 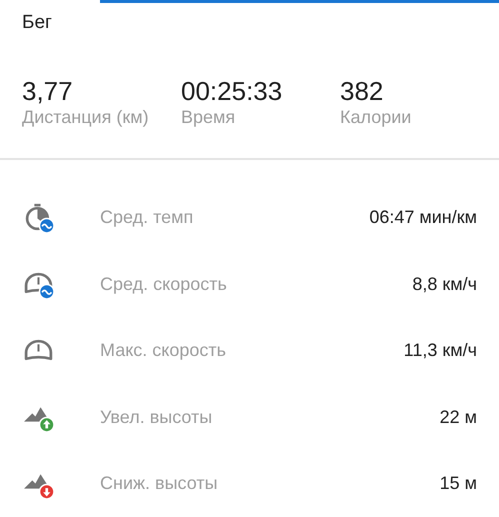 What do you see at coordinates (208, 117) in the screenshot?
I see `stat-label: Время` at bounding box center [208, 117].